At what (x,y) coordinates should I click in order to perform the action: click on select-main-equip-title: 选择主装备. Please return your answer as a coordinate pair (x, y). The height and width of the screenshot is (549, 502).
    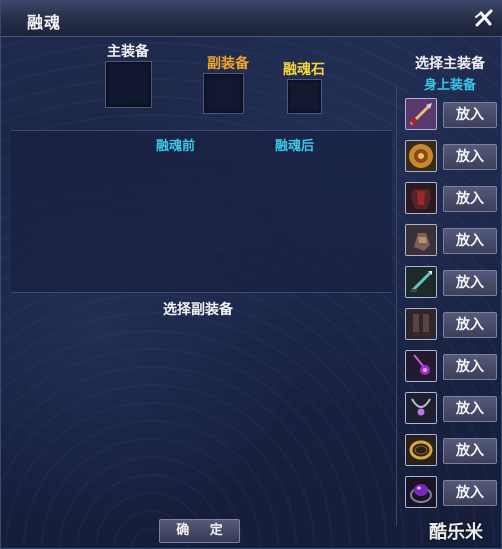
    Looking at the image, I should click on (450, 64).